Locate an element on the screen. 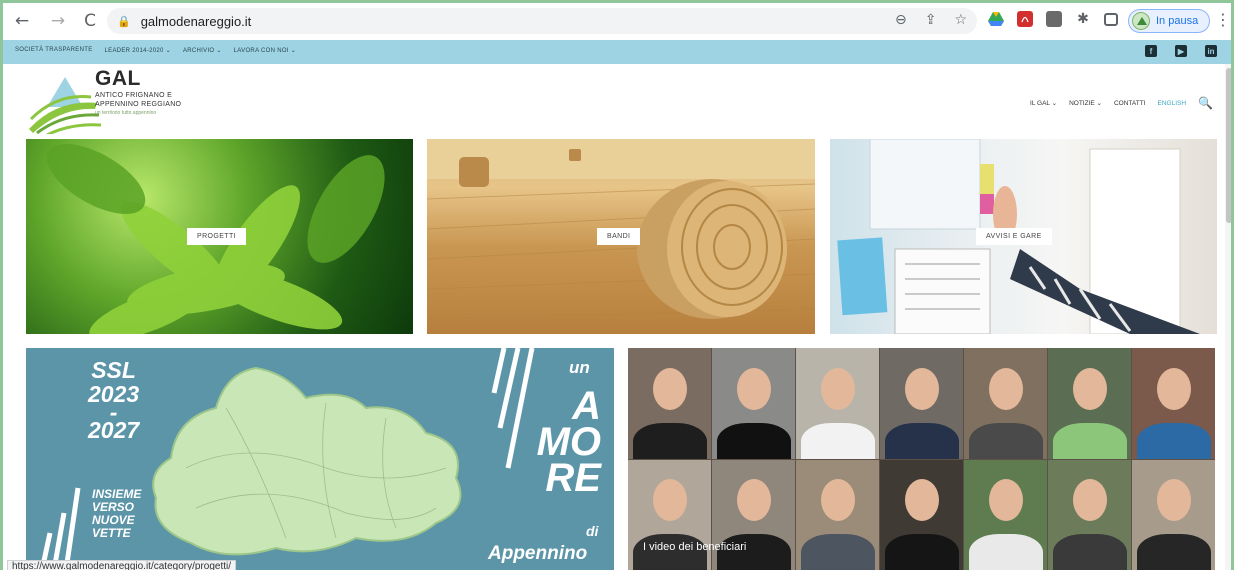  nav-item-english: ENGLISH is located at coordinates (1172, 103).